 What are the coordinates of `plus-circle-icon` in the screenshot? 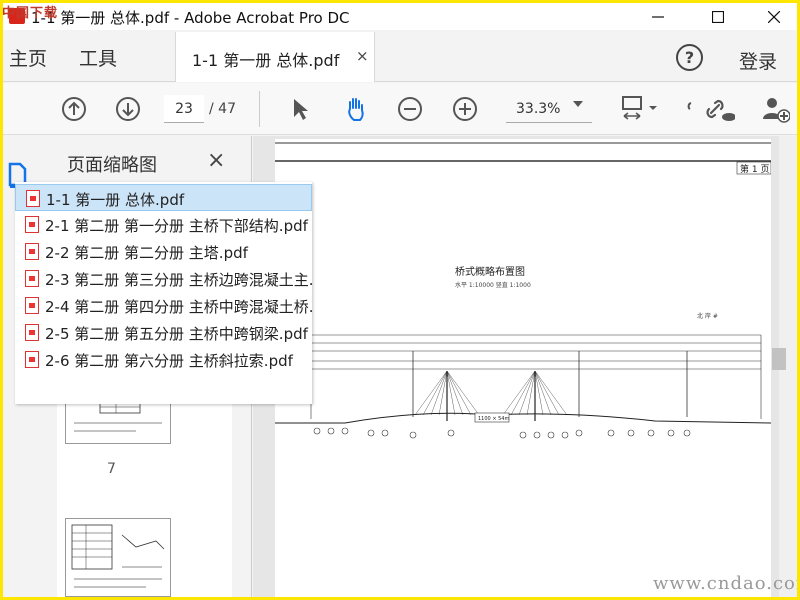 It's located at (465, 109).